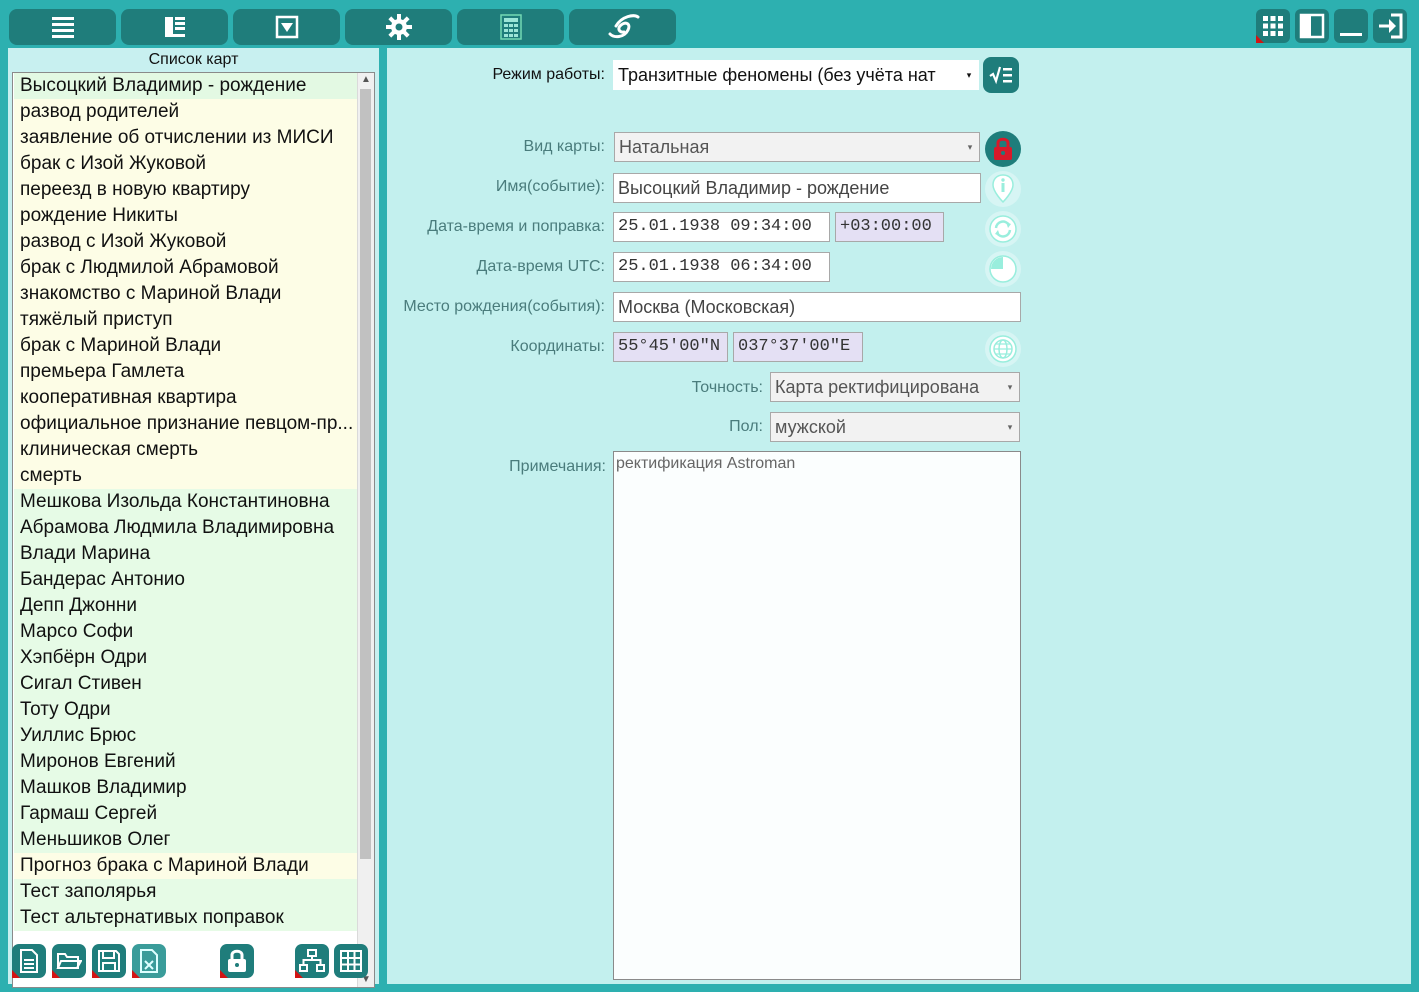  I want to click on list-item: Хэпбёрн Одри, so click(186, 658).